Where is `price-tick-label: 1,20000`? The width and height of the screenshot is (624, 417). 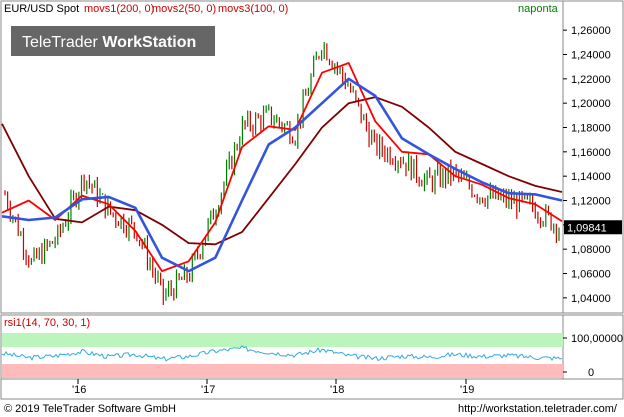 price-tick-label: 1,20000 is located at coordinates (591, 104).